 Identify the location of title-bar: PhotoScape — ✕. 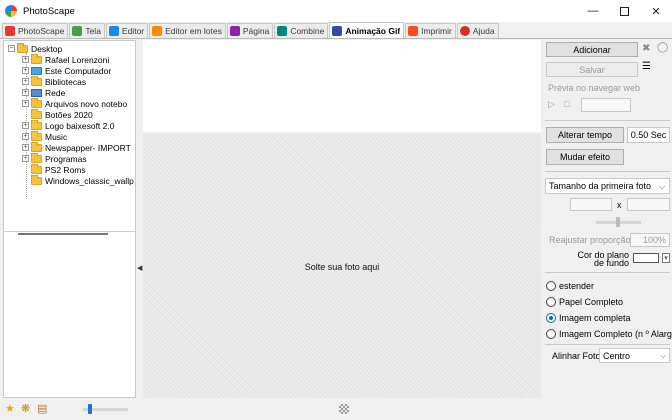
(336, 11).